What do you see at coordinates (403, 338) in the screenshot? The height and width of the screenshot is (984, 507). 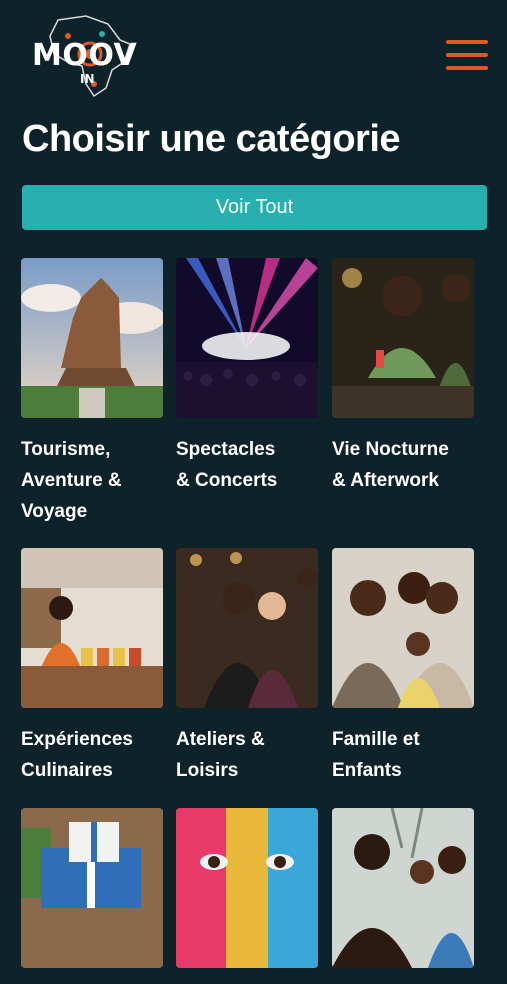 I see `nightlife-image` at bounding box center [403, 338].